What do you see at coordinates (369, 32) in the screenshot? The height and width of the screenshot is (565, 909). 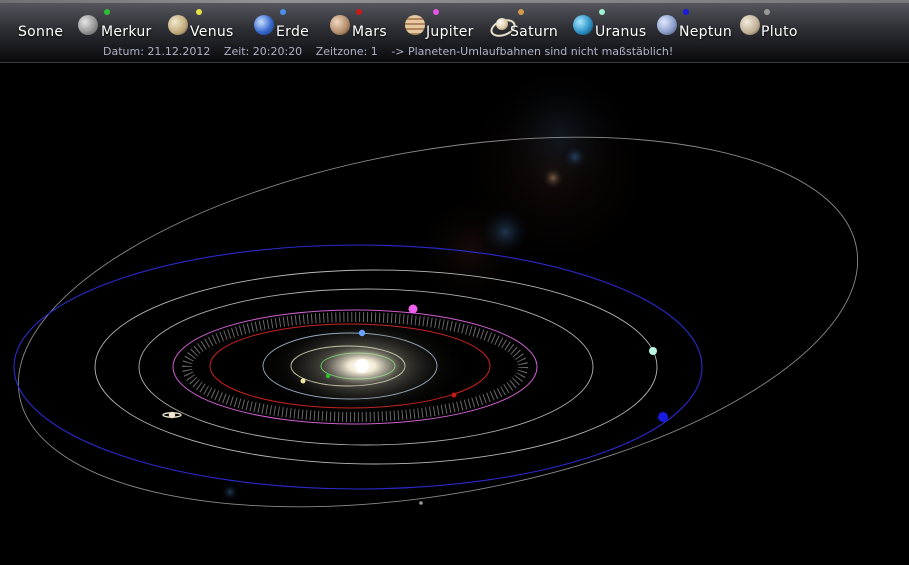 I see `nav-mars-label: Mars` at bounding box center [369, 32].